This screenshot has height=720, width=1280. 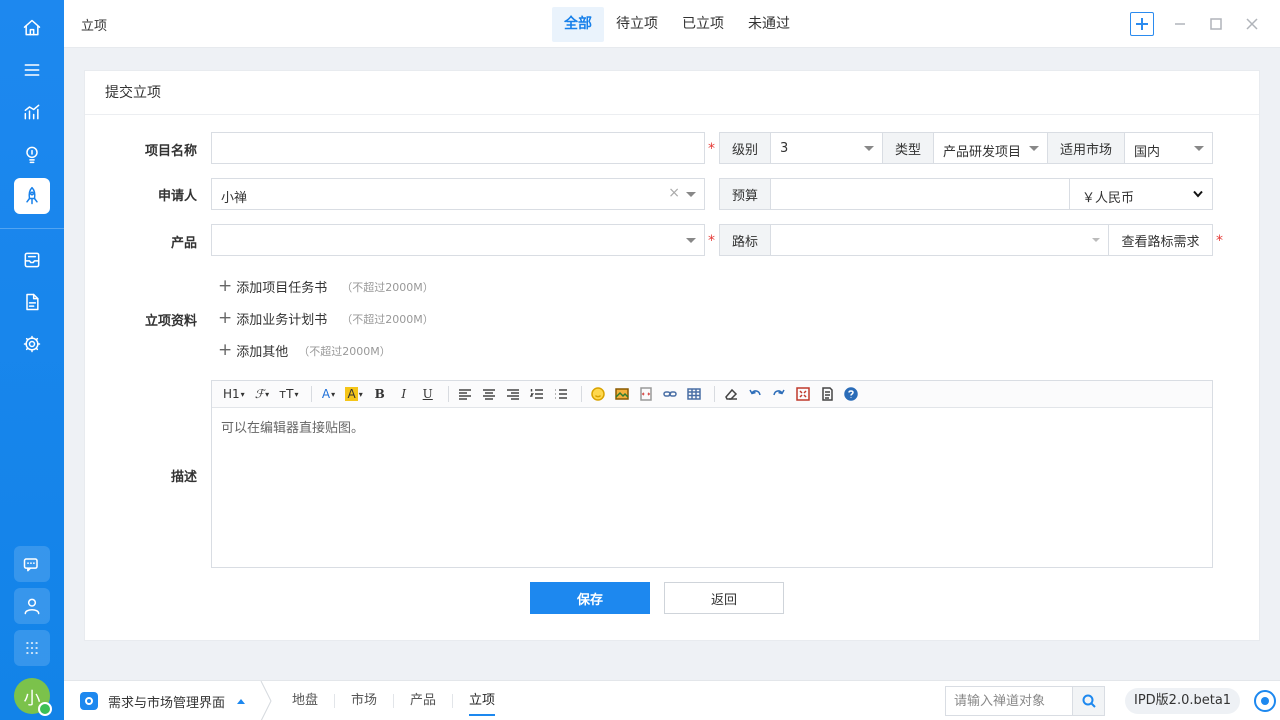 I want to click on close-icon, so click(x=1252, y=24).